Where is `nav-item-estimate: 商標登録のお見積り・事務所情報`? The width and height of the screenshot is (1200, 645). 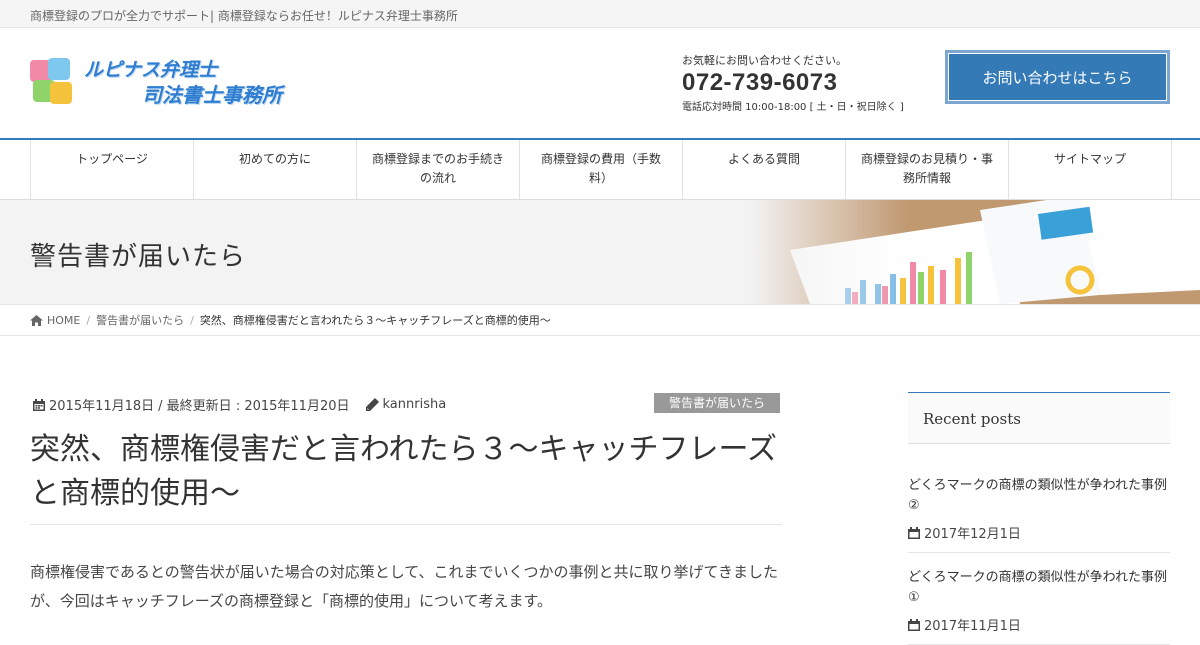 nav-item-estimate: 商標登録のお見積り・事務所情報 is located at coordinates (927, 169).